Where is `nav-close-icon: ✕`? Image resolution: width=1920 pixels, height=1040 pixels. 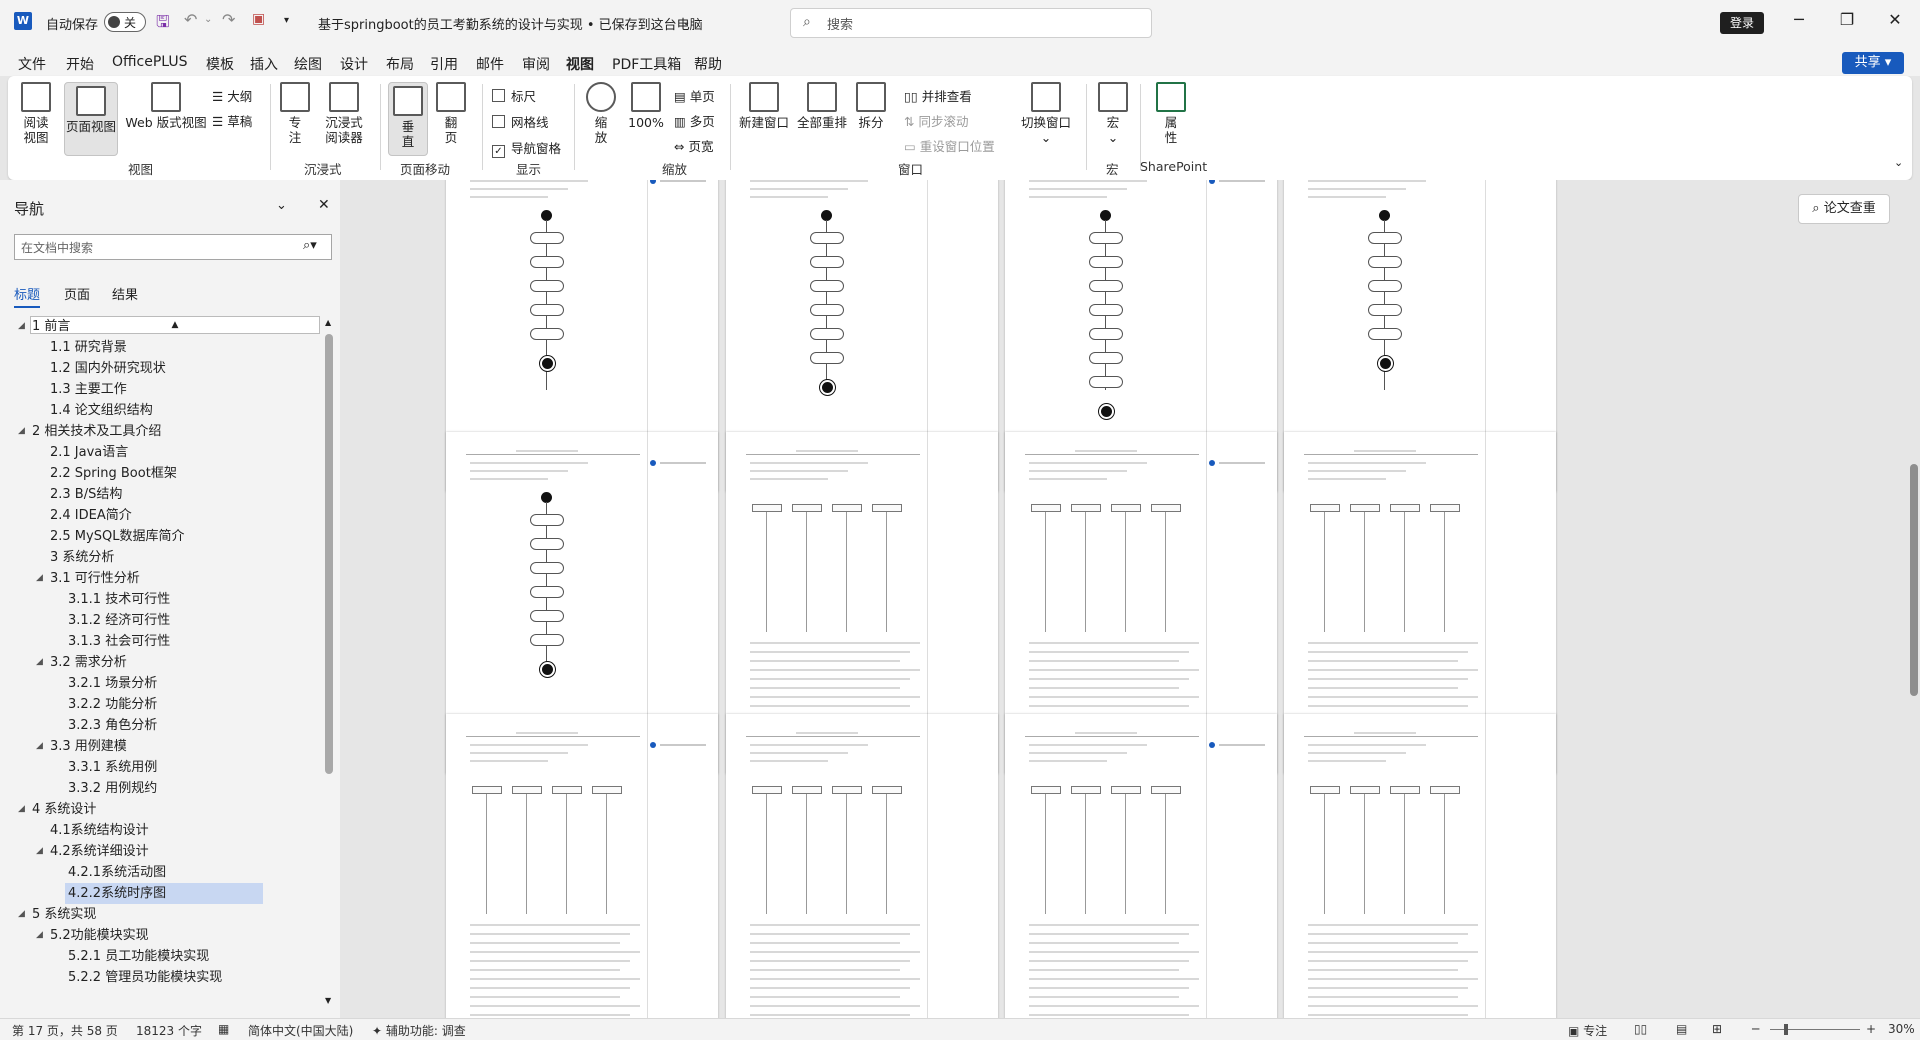 nav-close-icon: ✕ is located at coordinates (324, 205).